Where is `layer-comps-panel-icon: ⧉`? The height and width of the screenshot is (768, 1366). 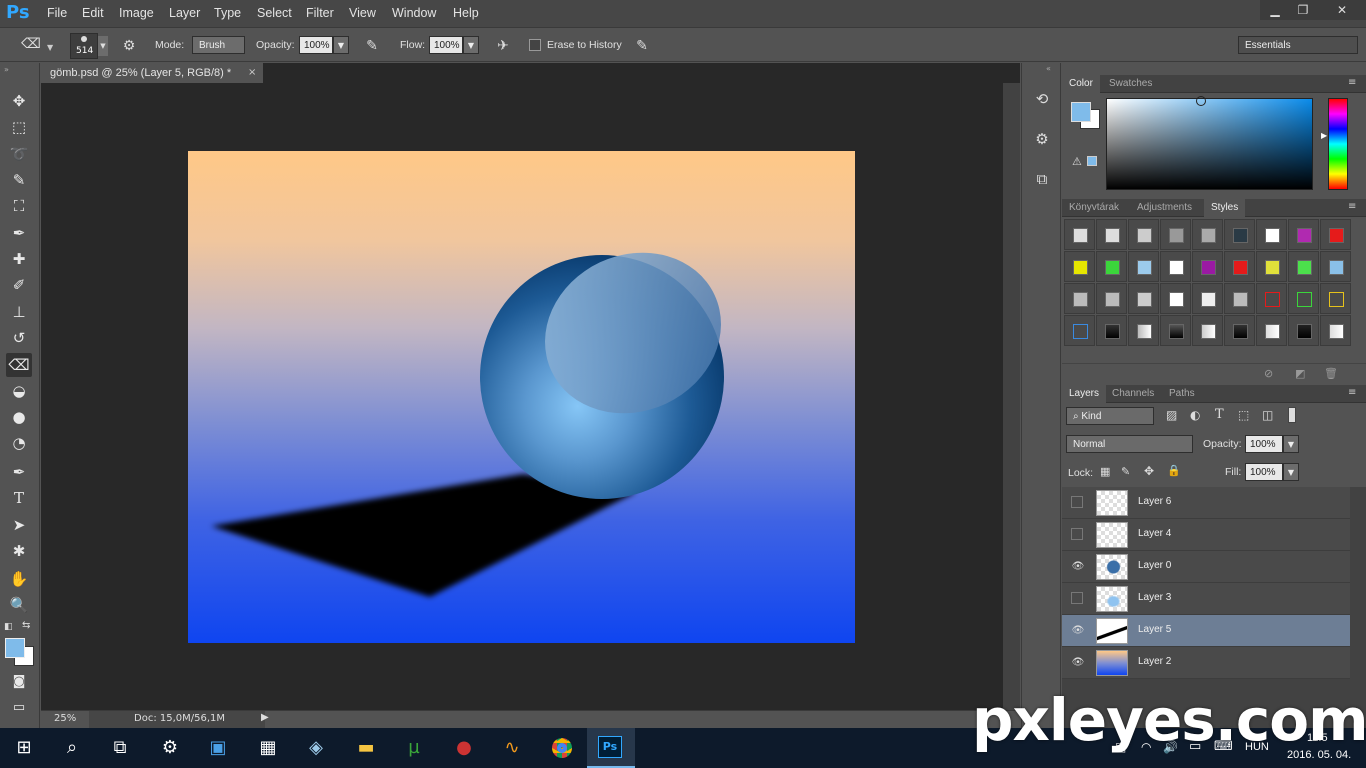 layer-comps-panel-icon: ⧉ is located at coordinates (1042, 179).